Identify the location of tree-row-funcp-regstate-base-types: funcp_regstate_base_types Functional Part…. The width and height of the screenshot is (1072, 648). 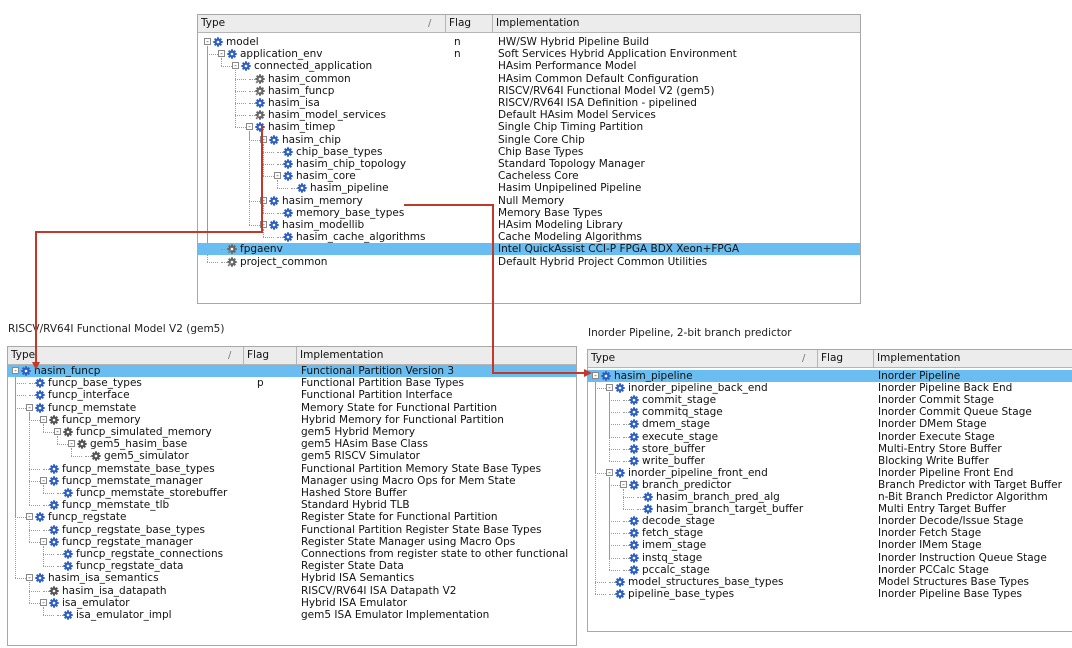
(292, 530).